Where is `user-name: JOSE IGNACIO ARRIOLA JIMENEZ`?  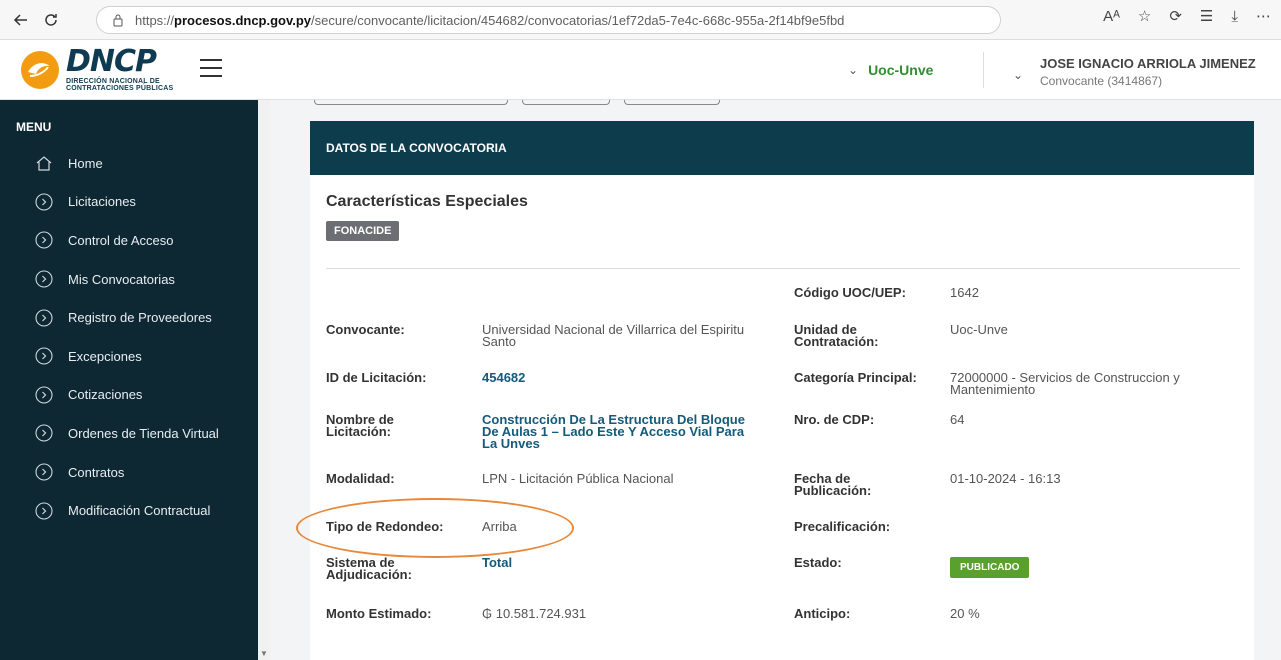 user-name: JOSE IGNACIO ARRIOLA JIMENEZ is located at coordinates (1148, 63).